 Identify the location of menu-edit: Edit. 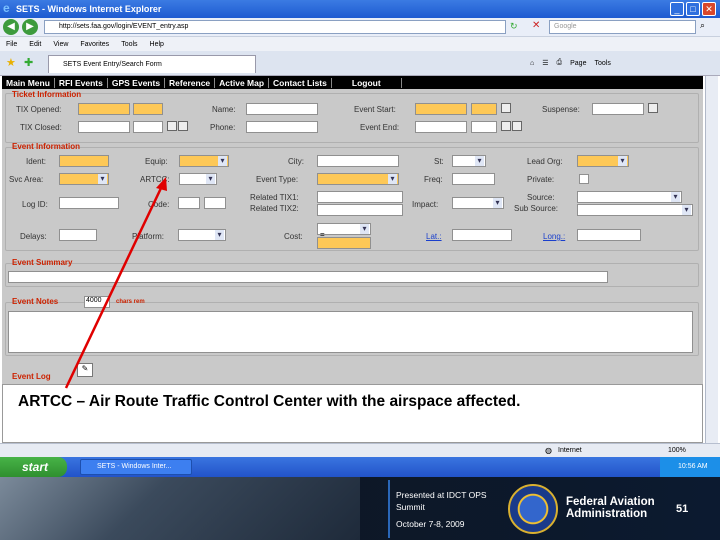
(35, 44).